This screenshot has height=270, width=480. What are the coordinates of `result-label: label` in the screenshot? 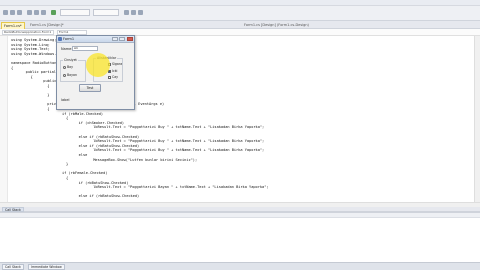 It's located at (65, 100).